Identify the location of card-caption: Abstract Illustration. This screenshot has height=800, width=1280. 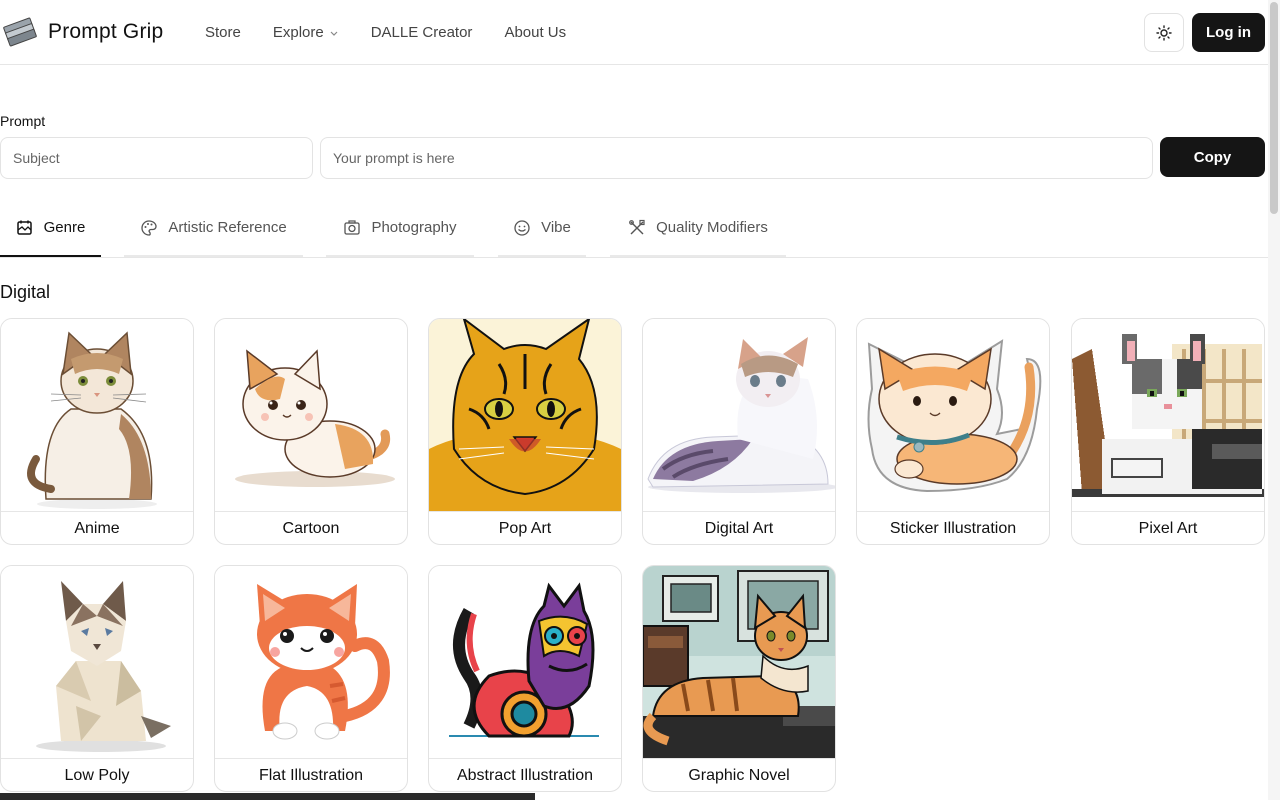
(525, 774).